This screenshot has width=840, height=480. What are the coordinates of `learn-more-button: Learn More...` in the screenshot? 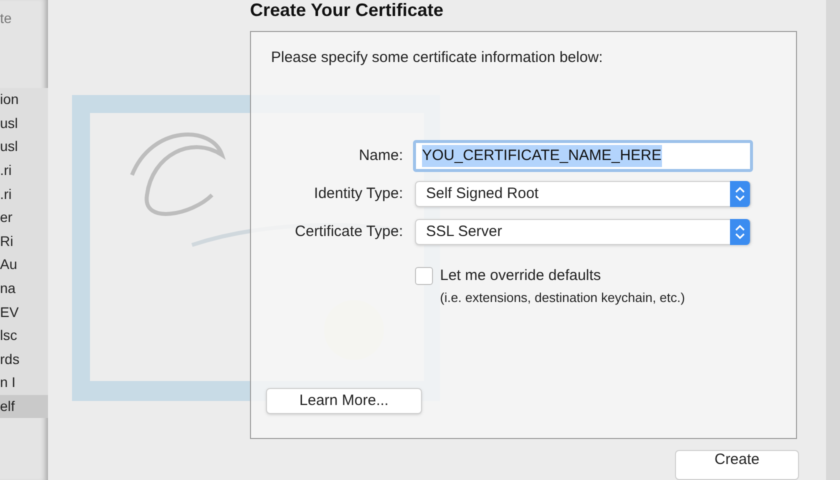 It's located at (344, 401).